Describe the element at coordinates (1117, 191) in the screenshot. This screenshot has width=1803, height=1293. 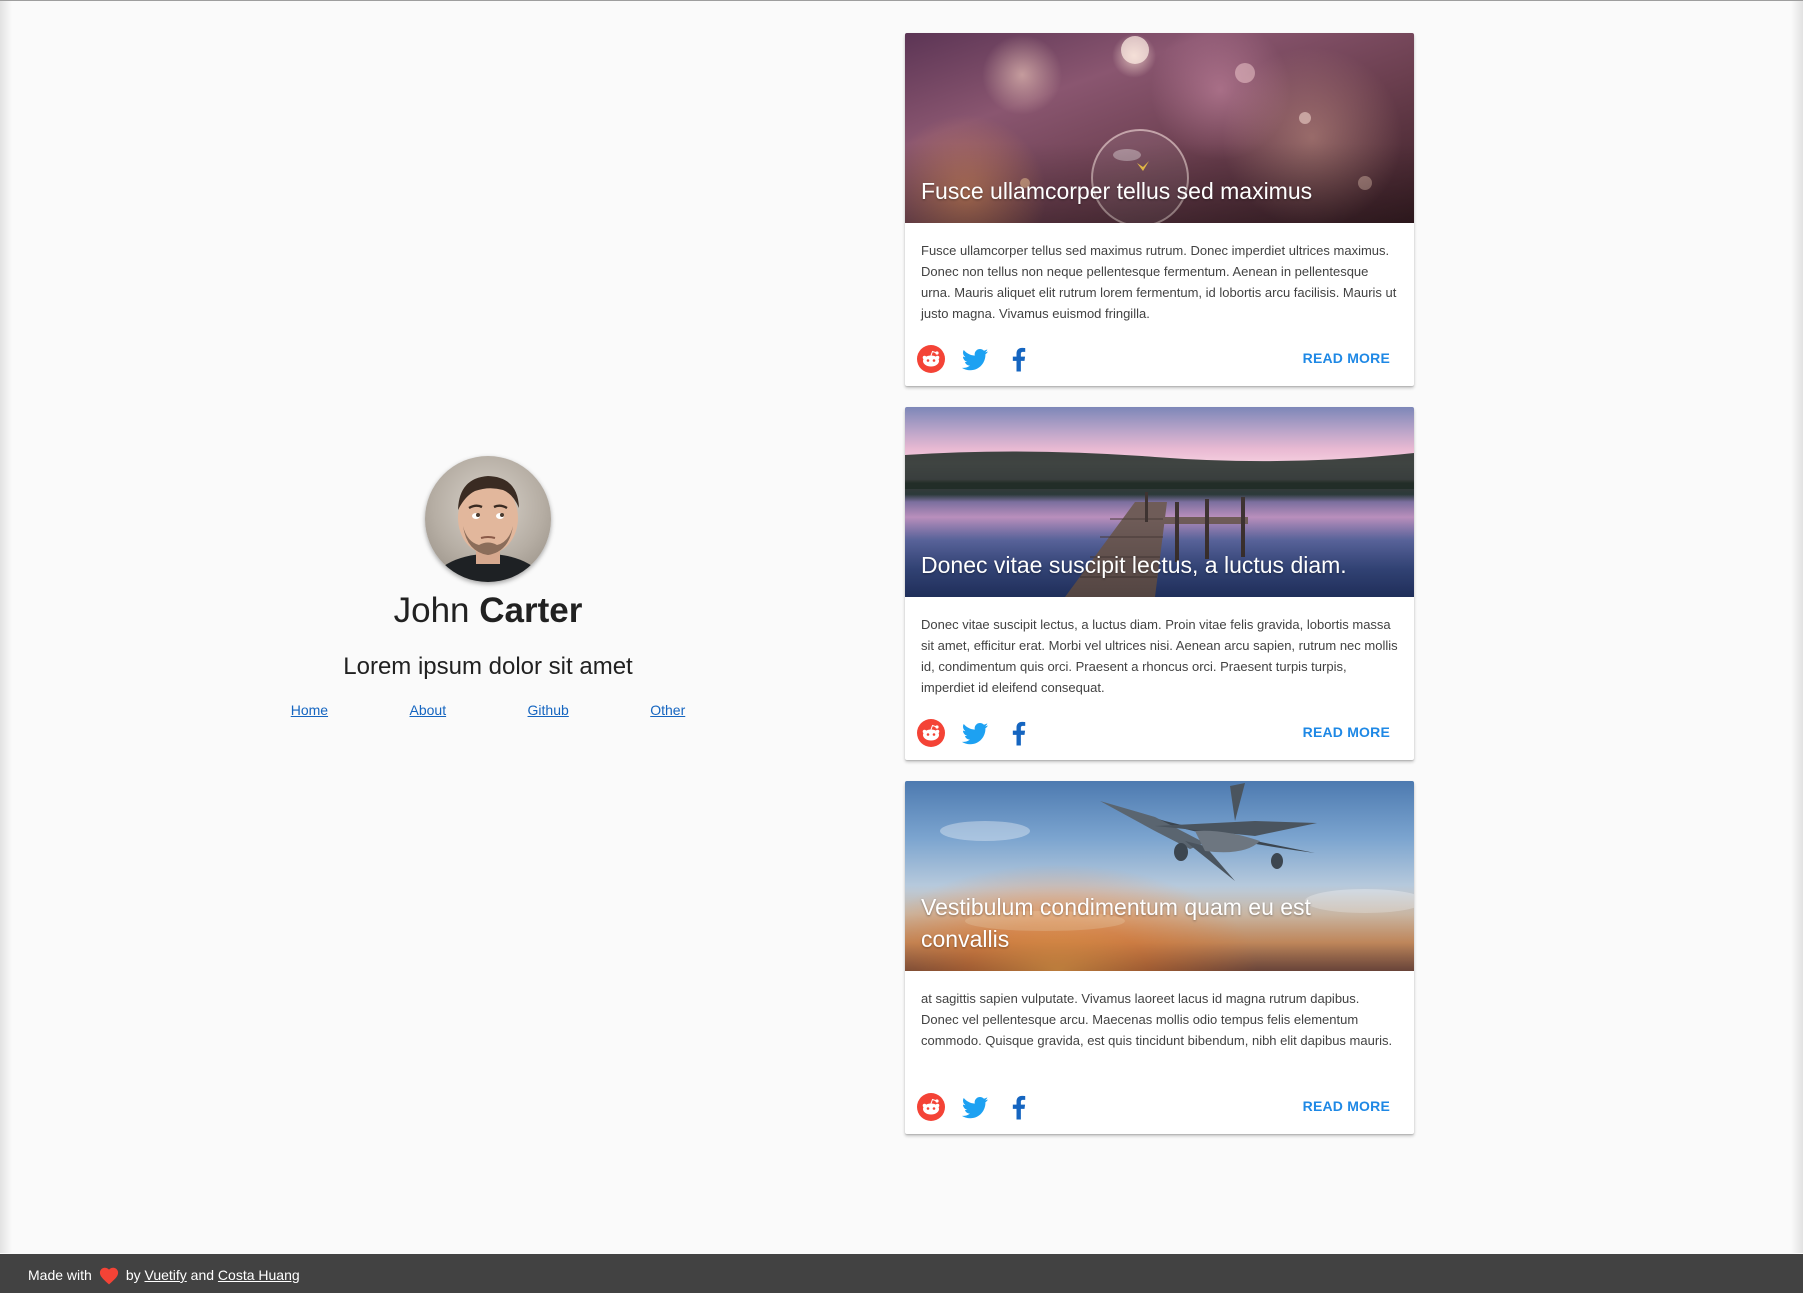
I see `card-title: Fusce ullamcorper tellus sed maximus` at that location.